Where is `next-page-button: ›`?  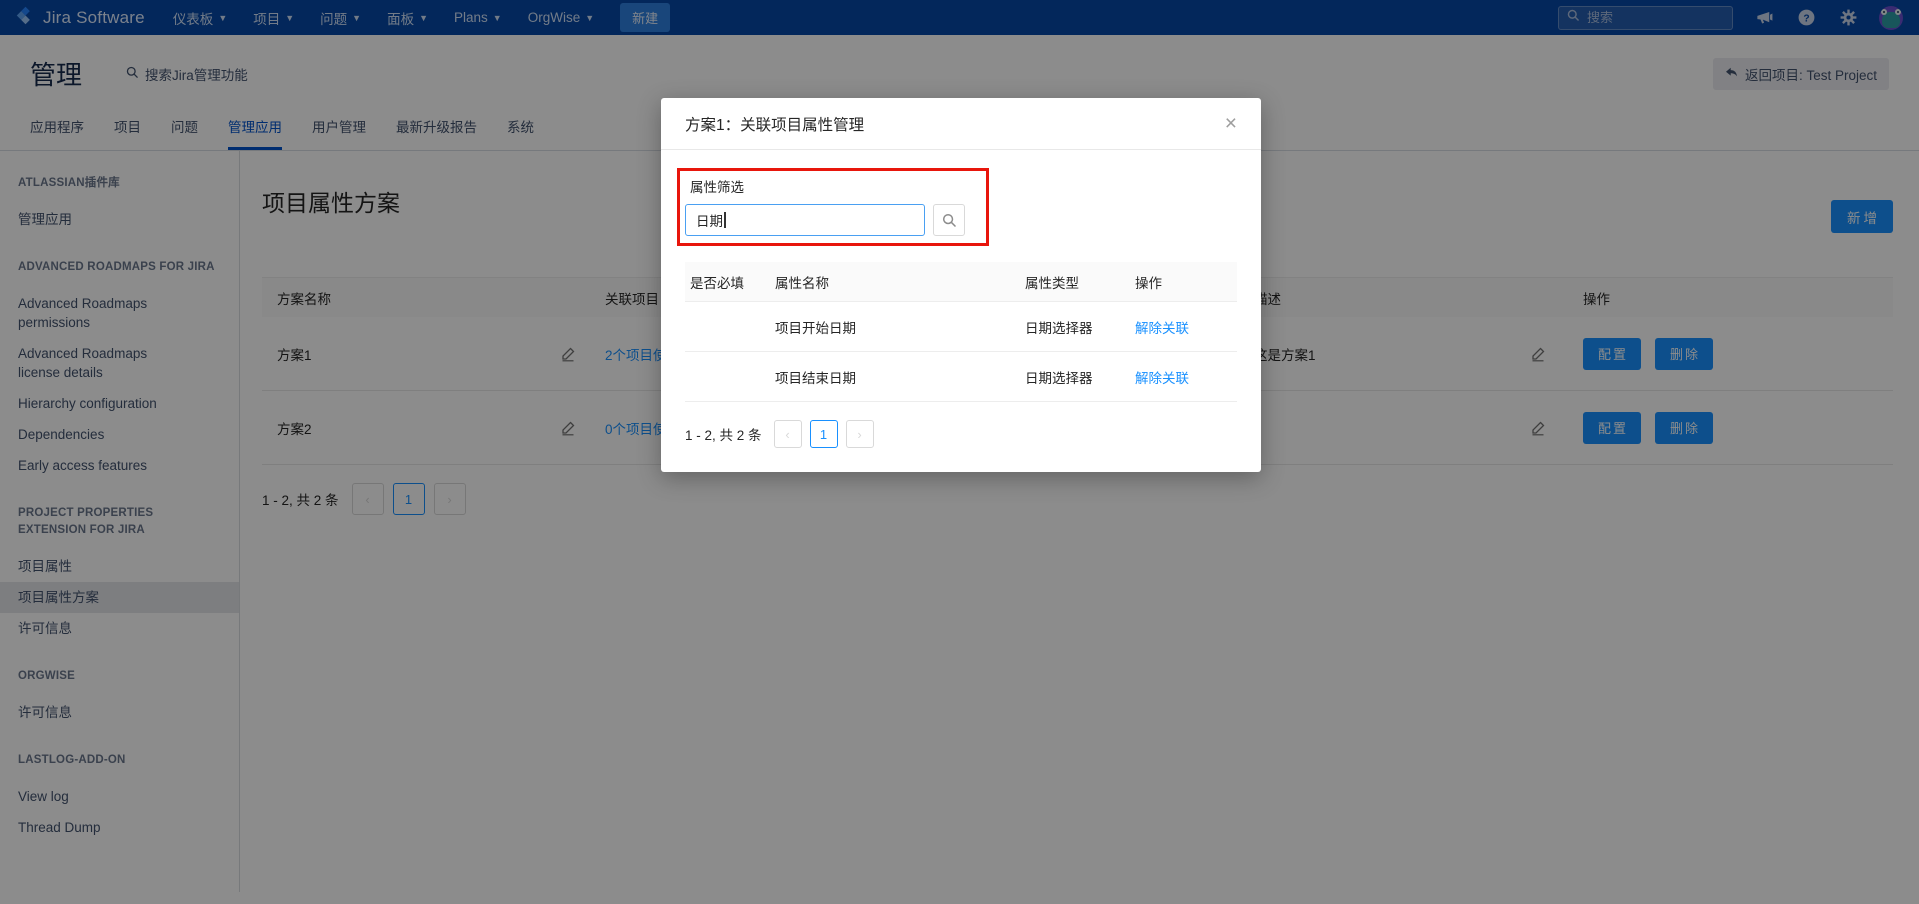
next-page-button: › is located at coordinates (859, 434).